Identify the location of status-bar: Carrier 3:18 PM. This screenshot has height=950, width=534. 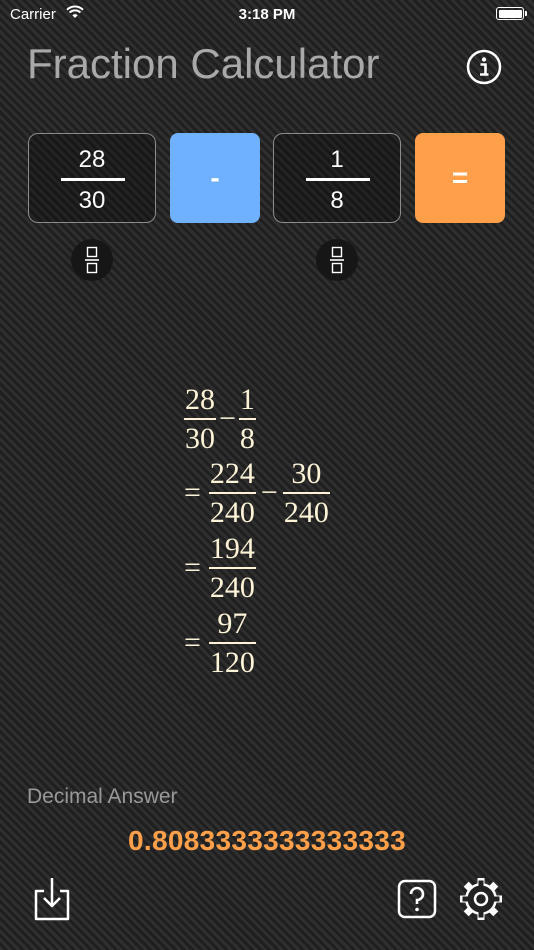
(267, 14).